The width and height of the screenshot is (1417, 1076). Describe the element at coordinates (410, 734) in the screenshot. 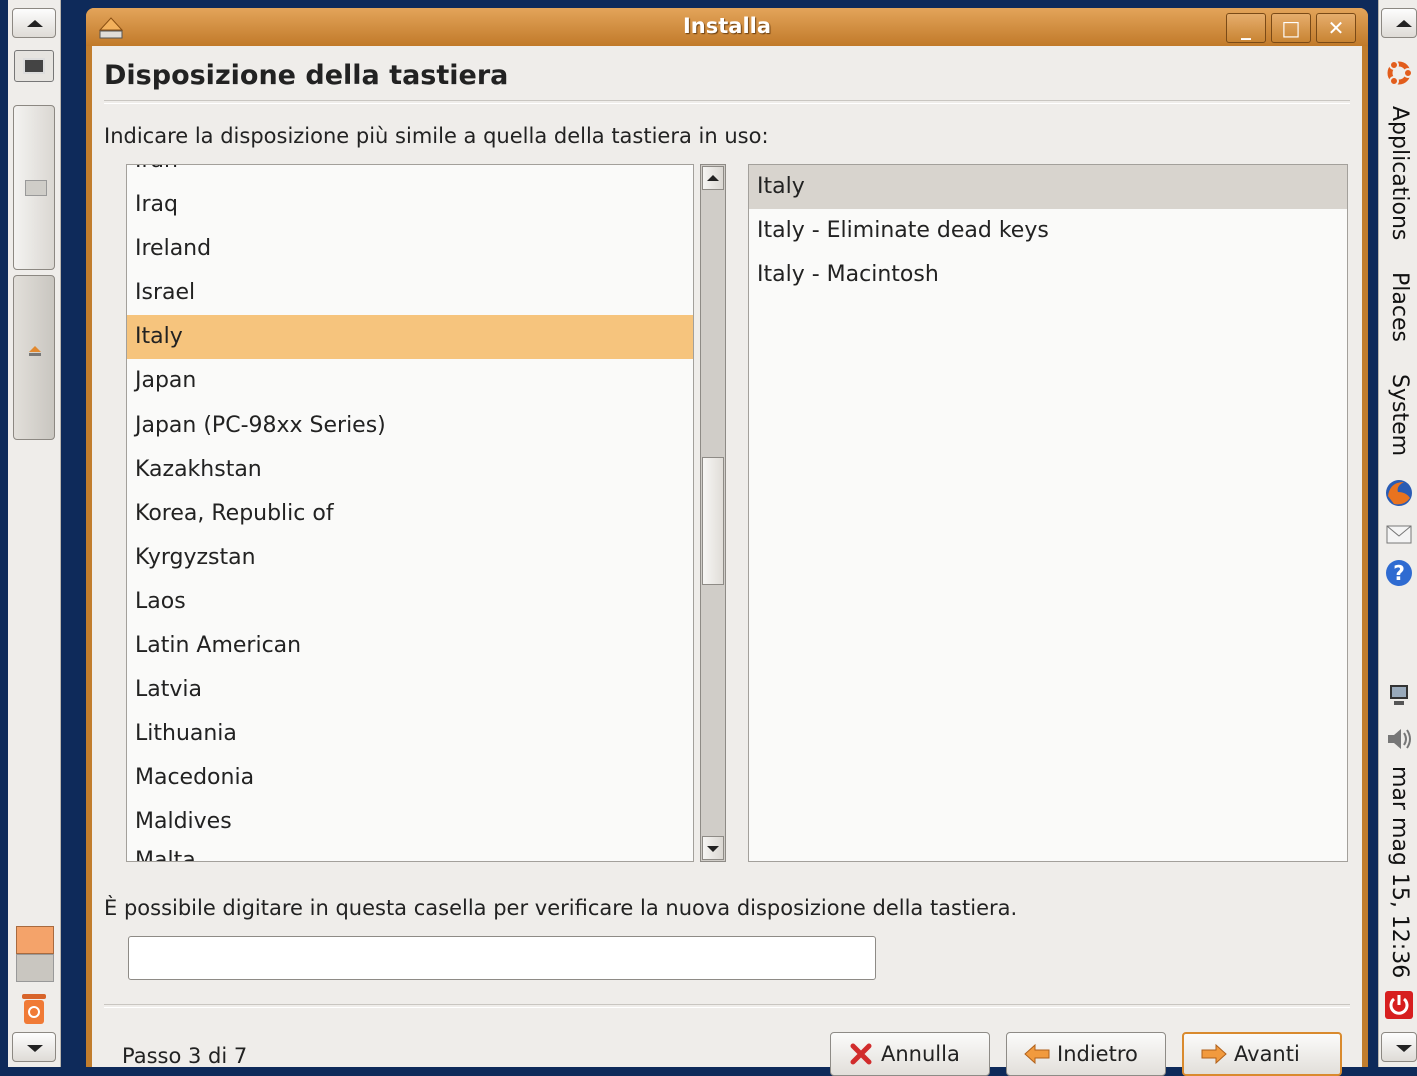

I see `list-item: Lithuania` at that location.